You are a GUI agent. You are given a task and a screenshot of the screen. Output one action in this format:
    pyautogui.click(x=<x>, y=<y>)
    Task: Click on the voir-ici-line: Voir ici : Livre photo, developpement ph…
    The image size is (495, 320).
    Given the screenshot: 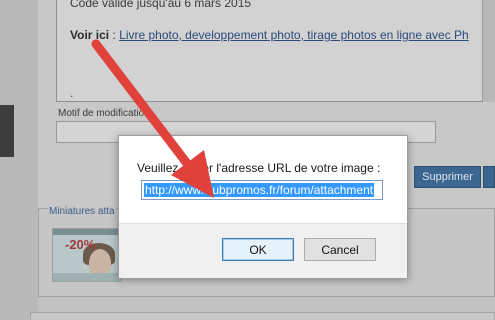 What is the action you would take?
    pyautogui.click(x=269, y=35)
    